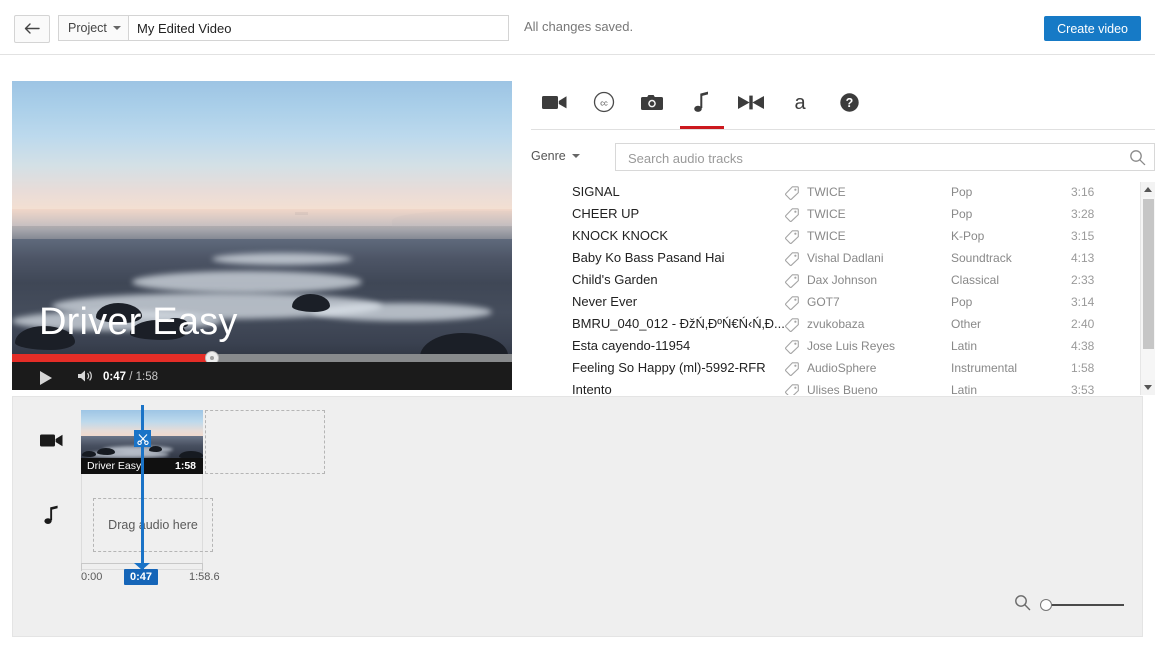 The width and height of the screenshot is (1155, 649). Describe the element at coordinates (92, 577) in the screenshot. I see `ruler-start-label: 0:00` at that location.